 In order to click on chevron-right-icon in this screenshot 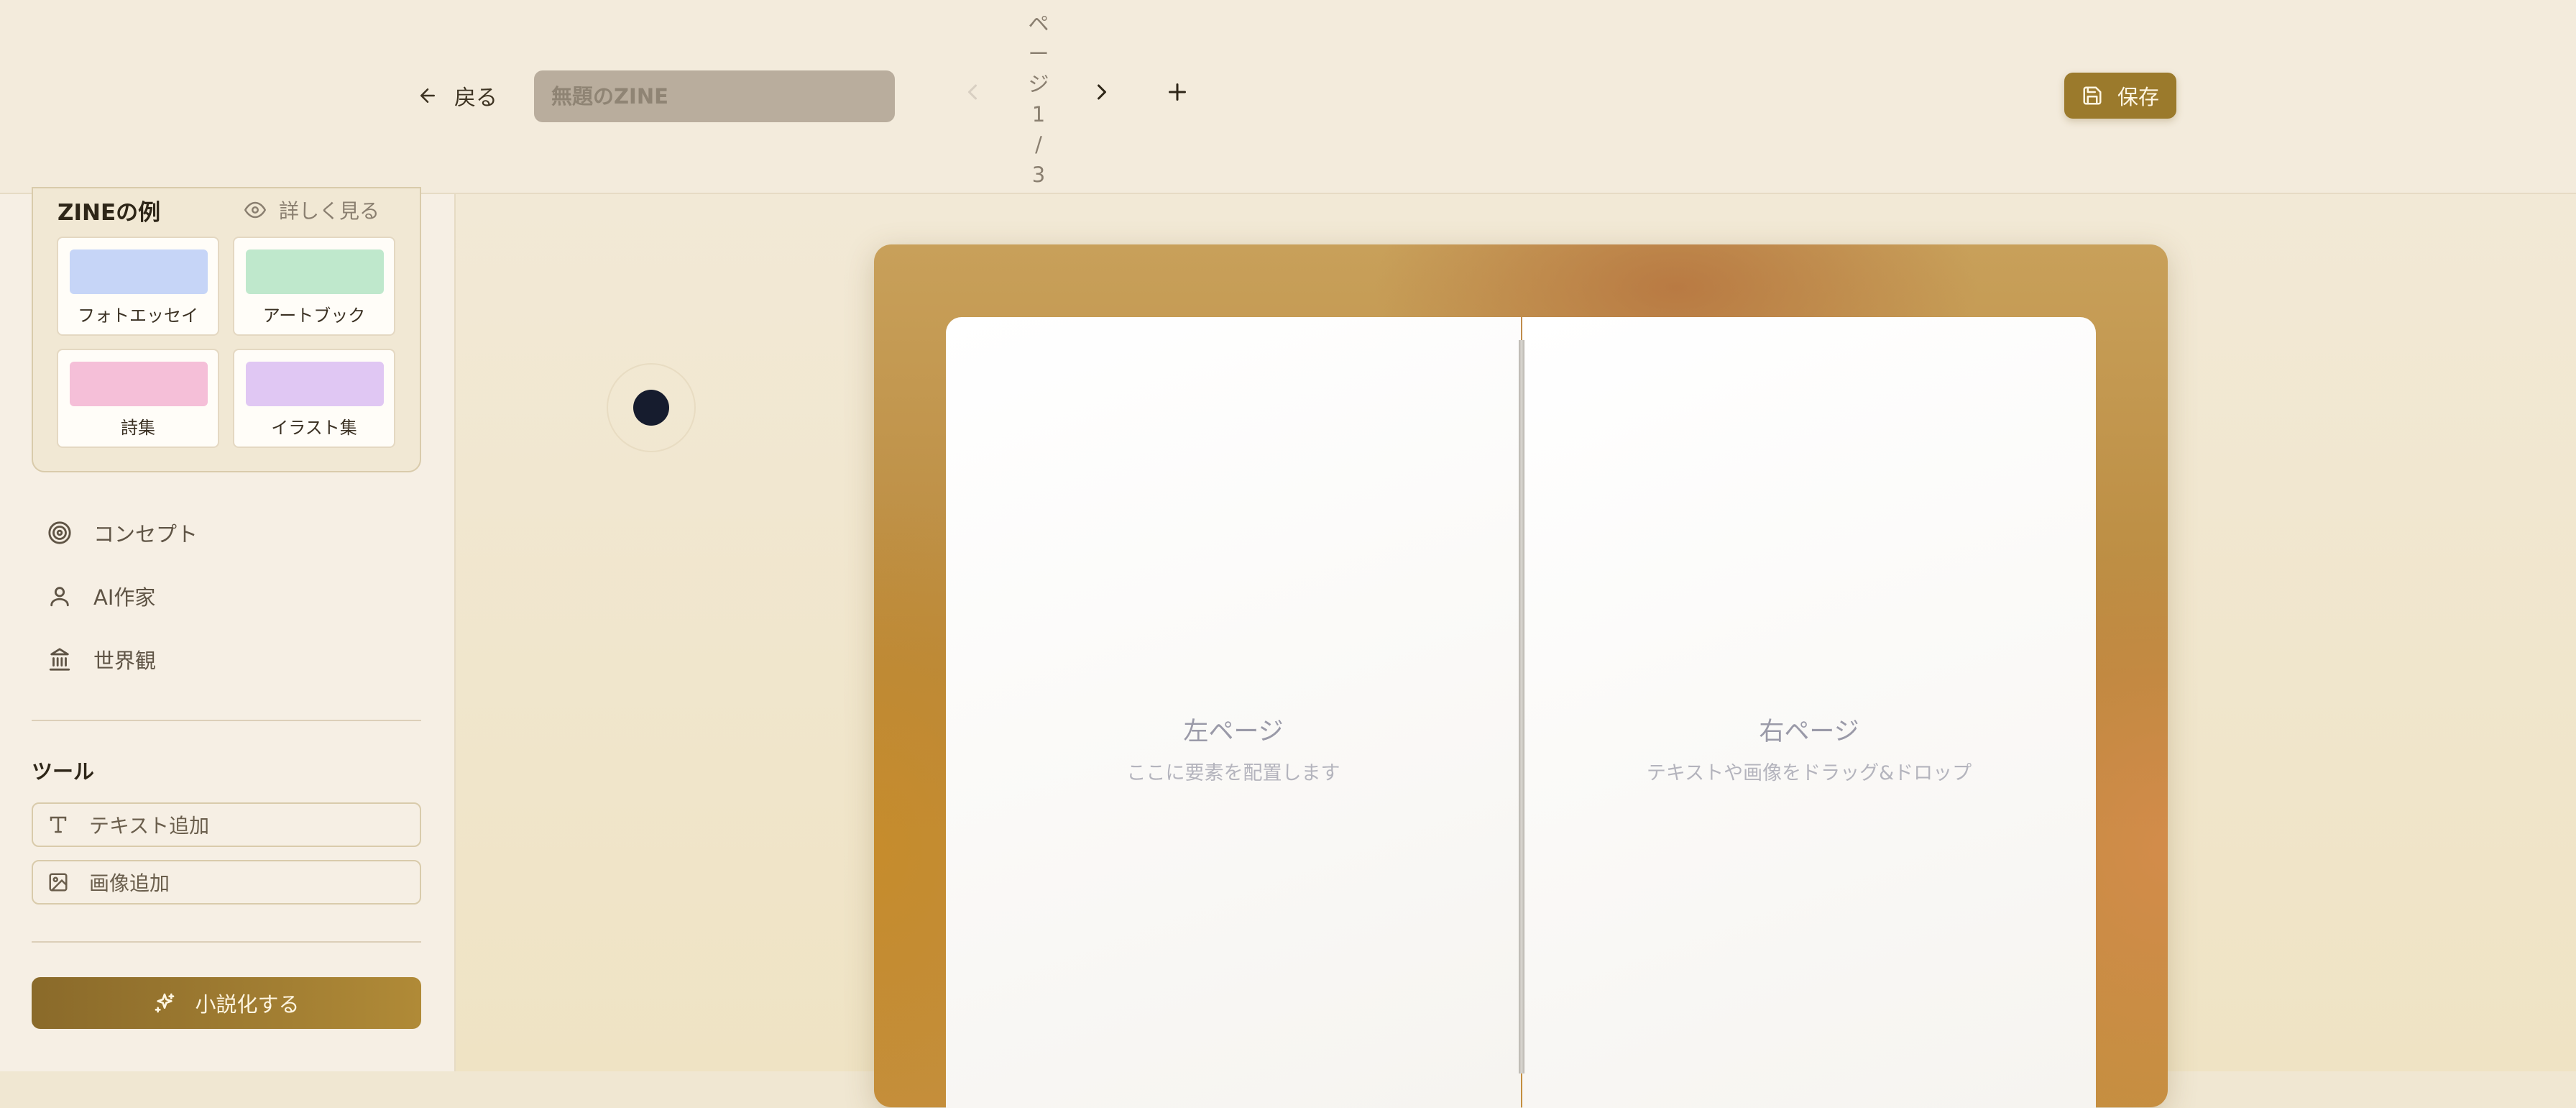, I will do `click(1102, 92)`.